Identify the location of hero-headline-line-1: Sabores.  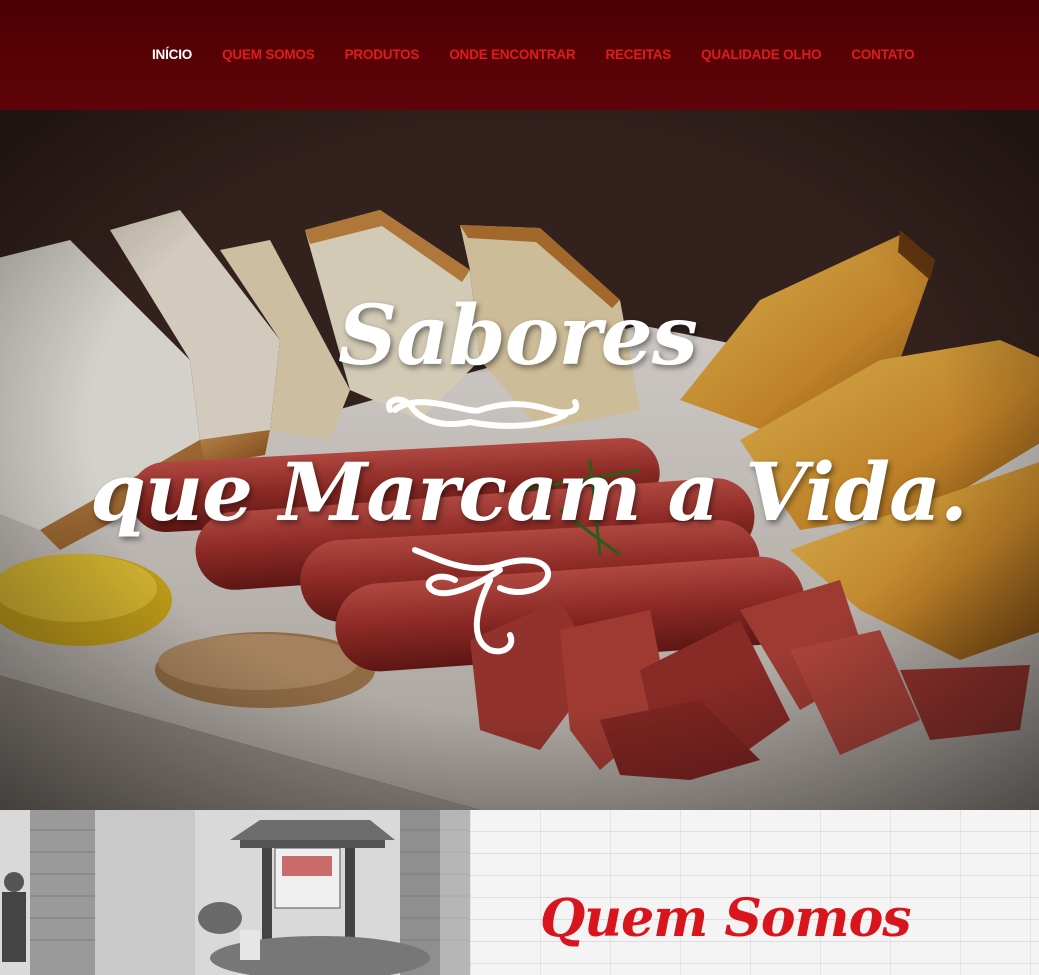
(518, 336).